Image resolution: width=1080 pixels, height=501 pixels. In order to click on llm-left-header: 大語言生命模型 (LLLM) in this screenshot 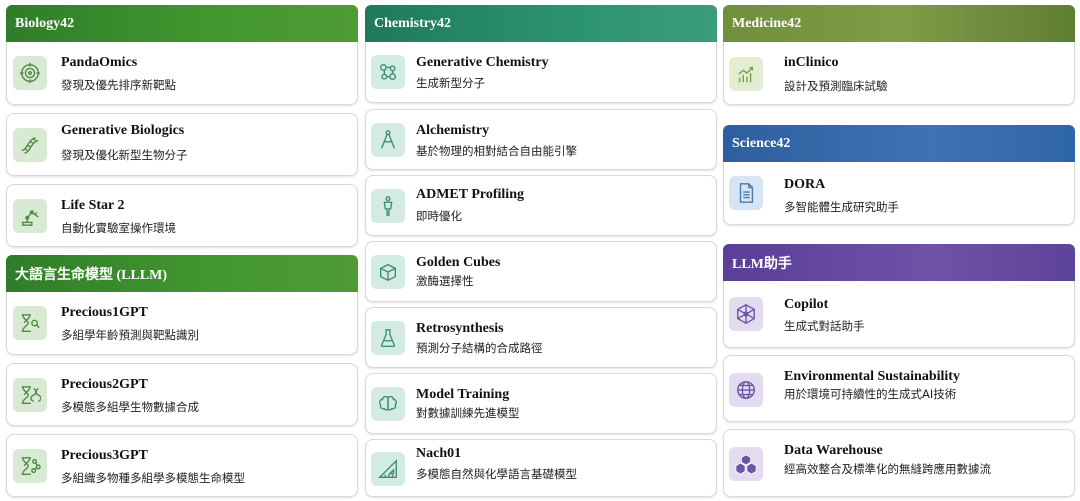, I will do `click(182, 273)`.